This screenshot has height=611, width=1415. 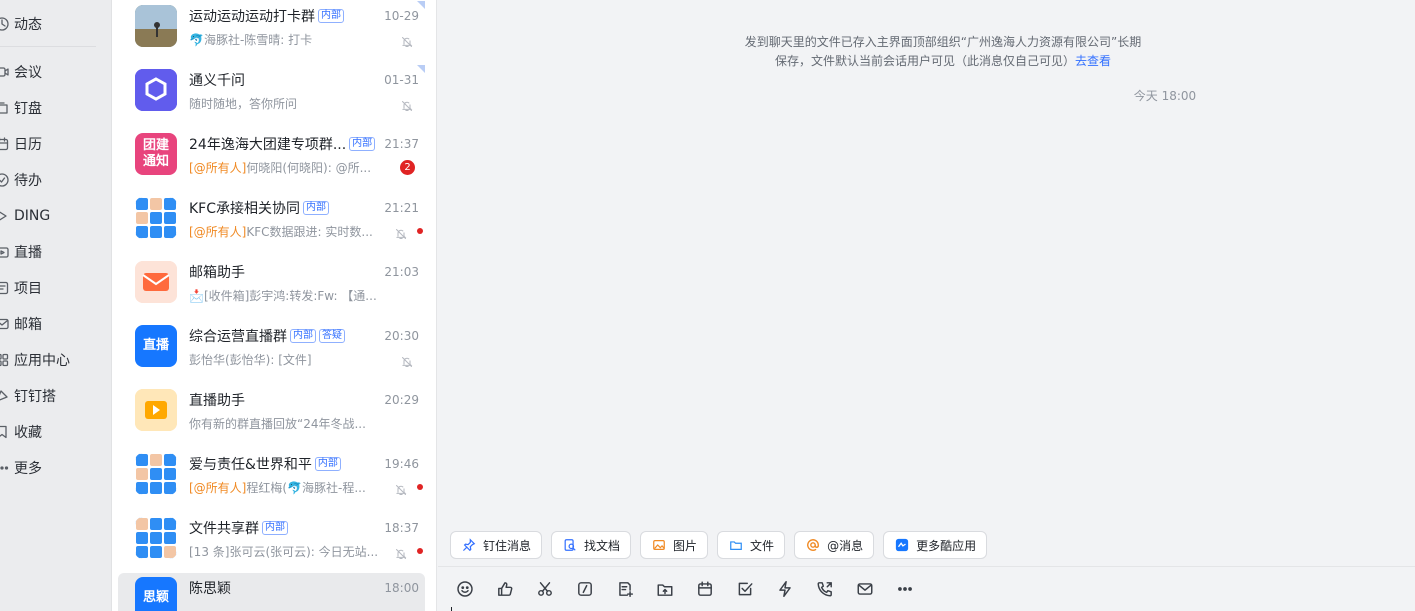 What do you see at coordinates (56, 468) in the screenshot?
I see `nav-item-12: 更多` at bounding box center [56, 468].